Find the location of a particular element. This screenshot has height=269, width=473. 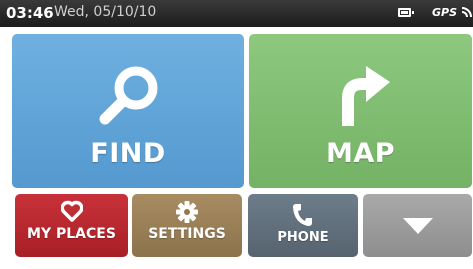

settings-label: SETTINGS is located at coordinates (187, 234).